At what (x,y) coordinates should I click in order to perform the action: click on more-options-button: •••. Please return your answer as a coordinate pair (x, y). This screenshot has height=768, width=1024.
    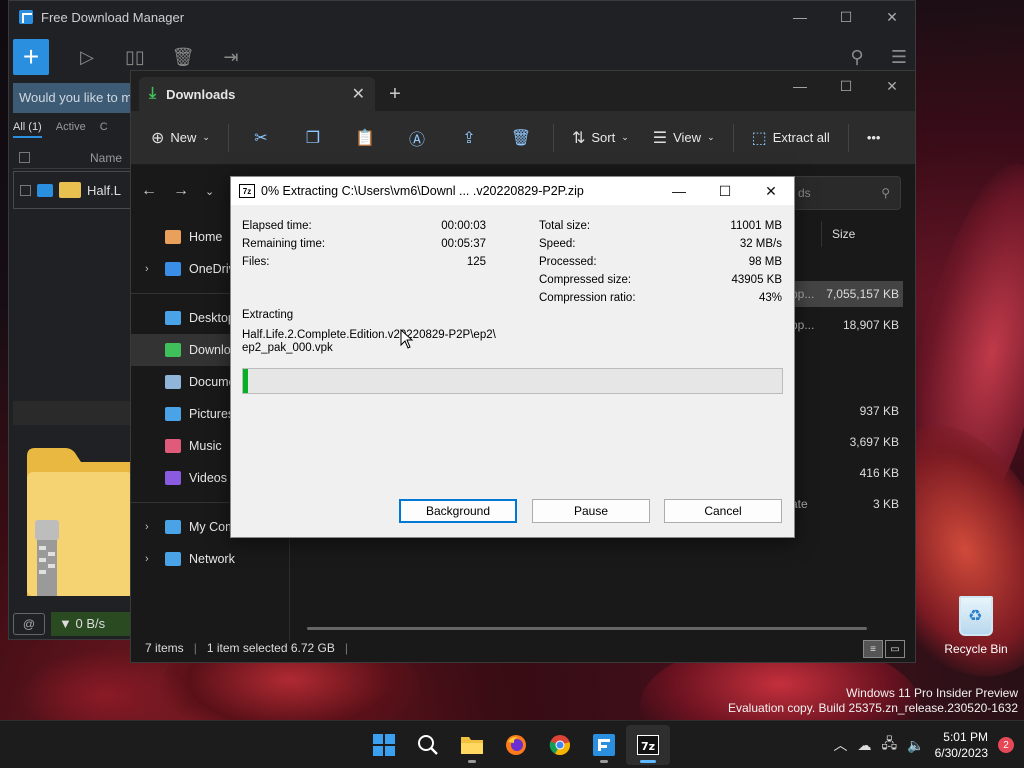
    Looking at the image, I should click on (874, 138).